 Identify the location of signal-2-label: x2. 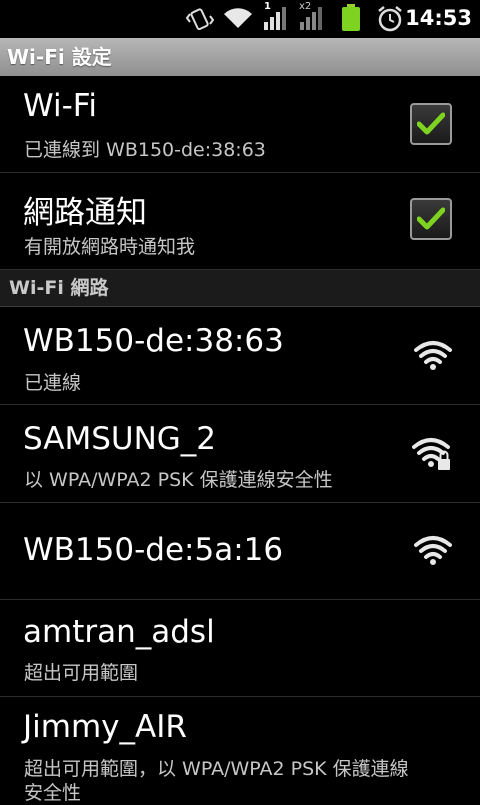
(305, 6).